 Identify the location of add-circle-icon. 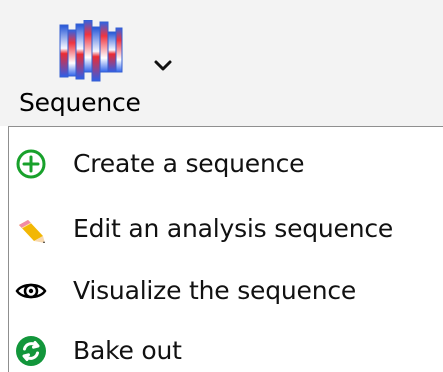
(31, 164).